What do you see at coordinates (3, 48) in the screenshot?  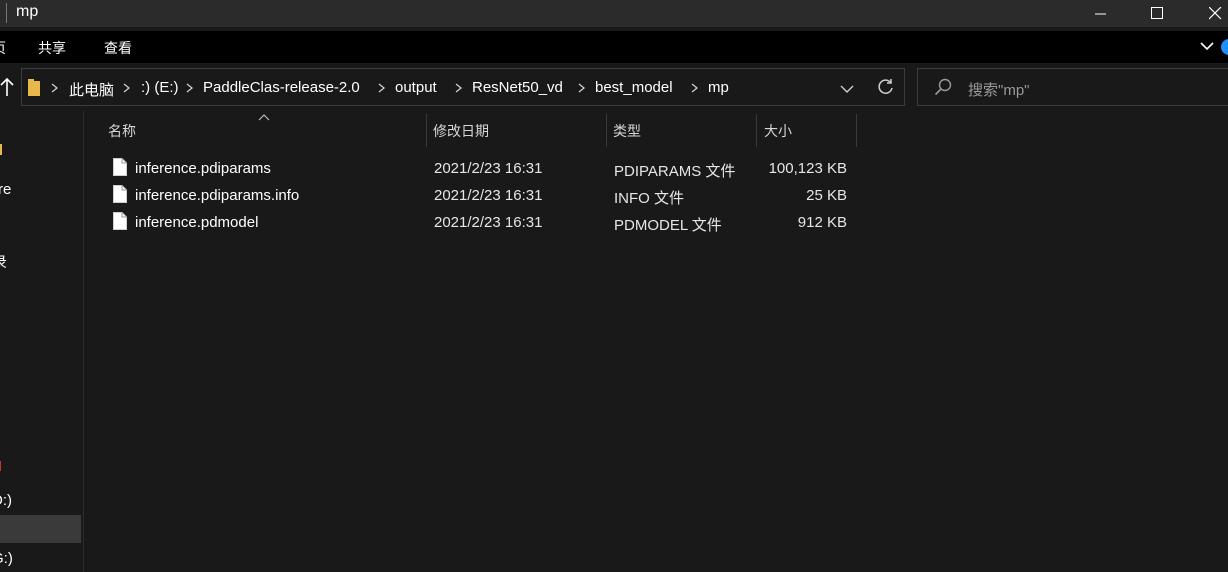 I see `tab-home: 页` at bounding box center [3, 48].